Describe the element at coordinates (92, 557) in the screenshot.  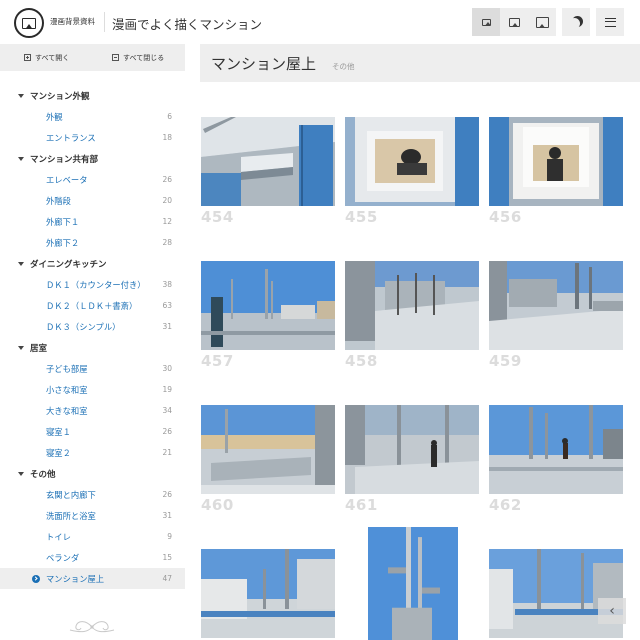
I see `sidebar-item: ベランダ 15` at that location.